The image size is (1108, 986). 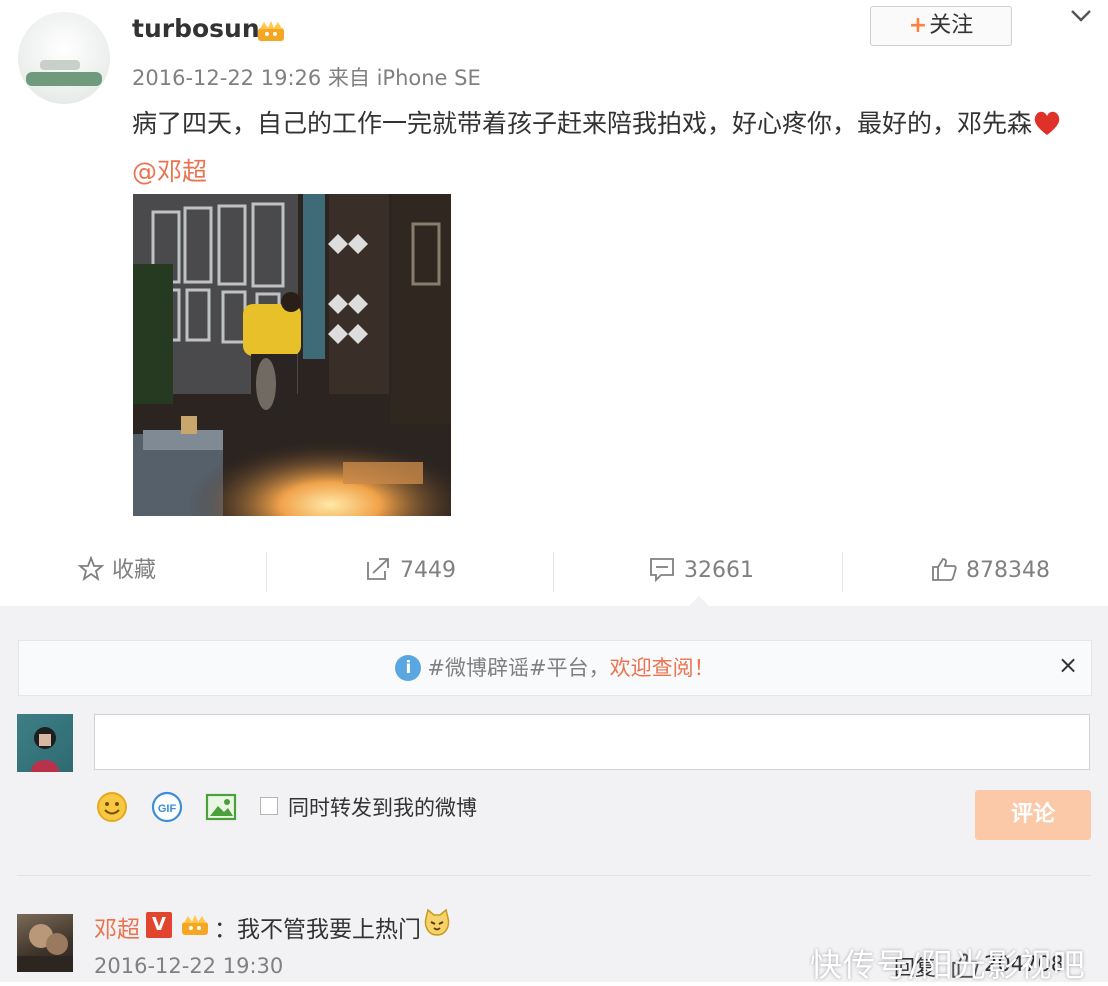 What do you see at coordinates (518, 668) in the screenshot?
I see `notice-text: #微博辟谣#平台，` at bounding box center [518, 668].